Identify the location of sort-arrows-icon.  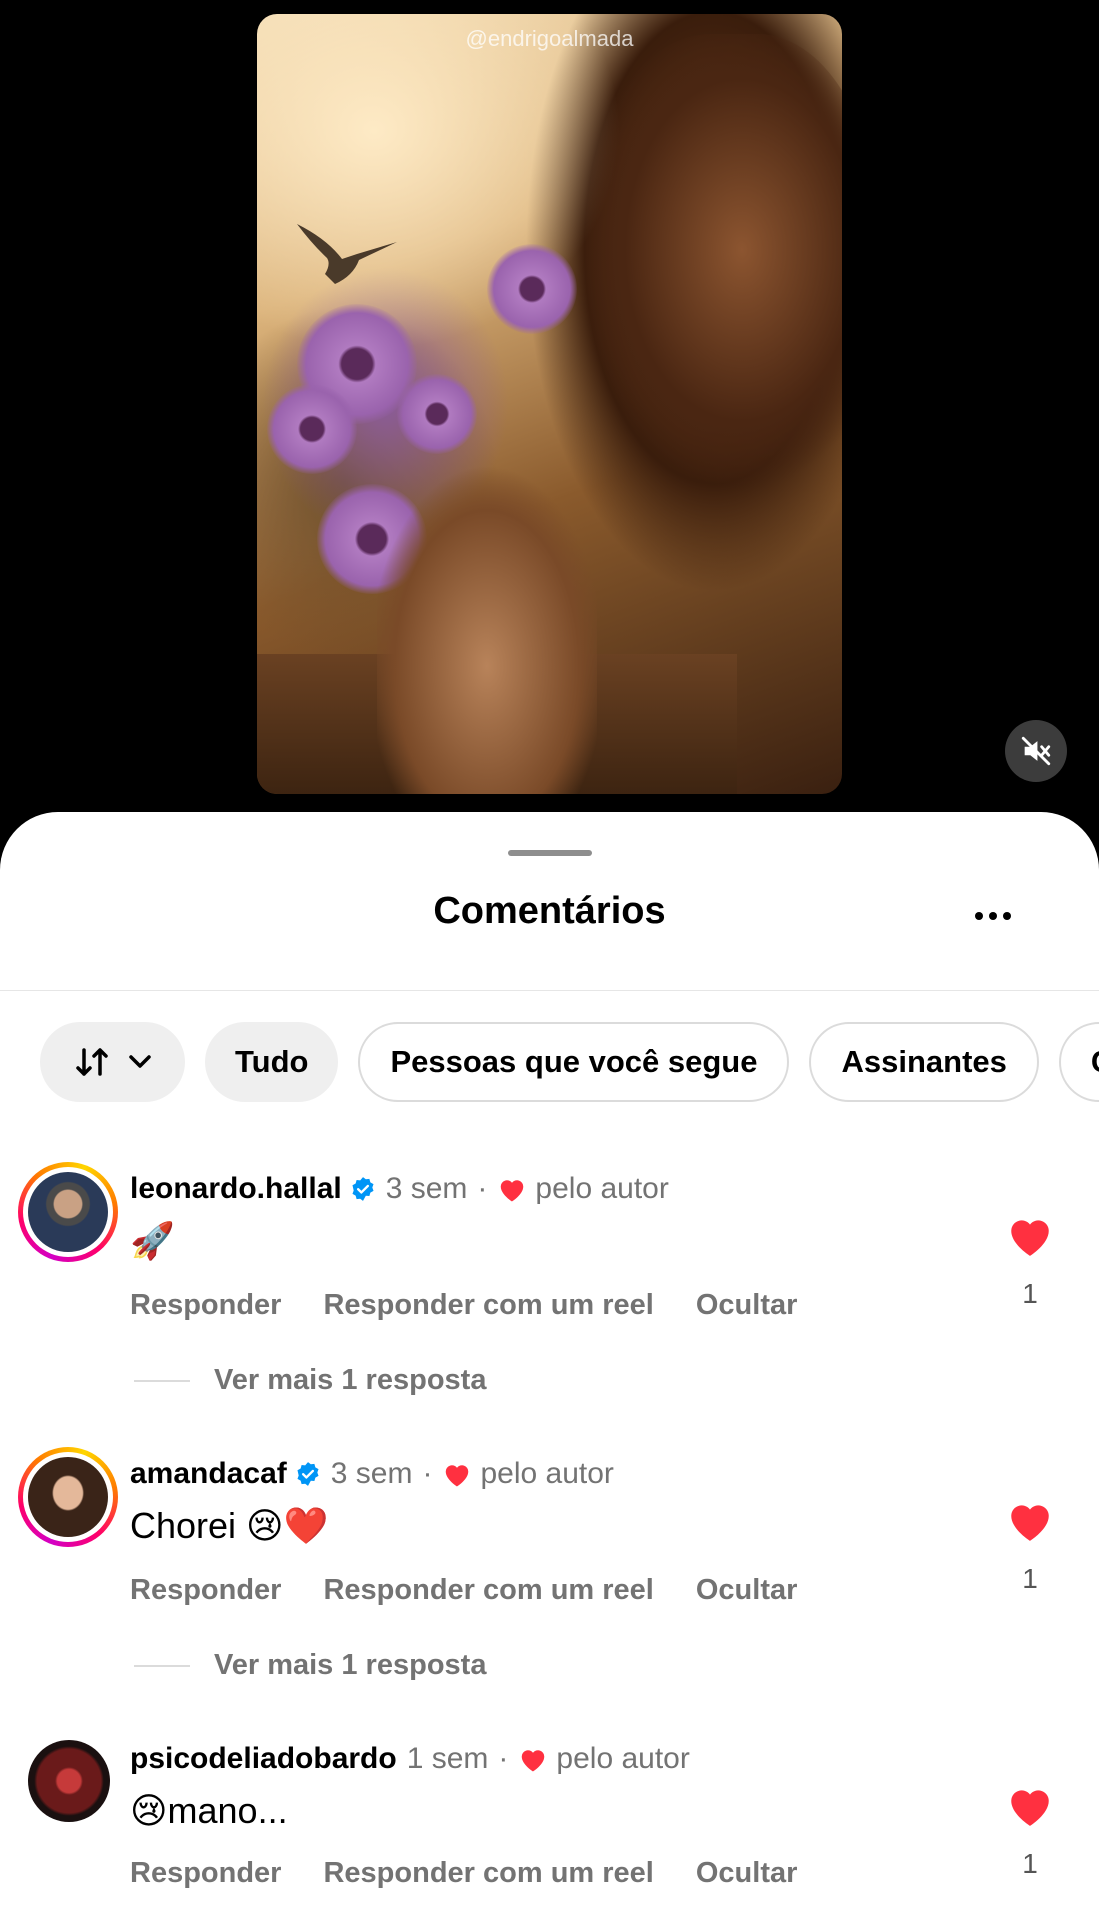
(91, 1062).